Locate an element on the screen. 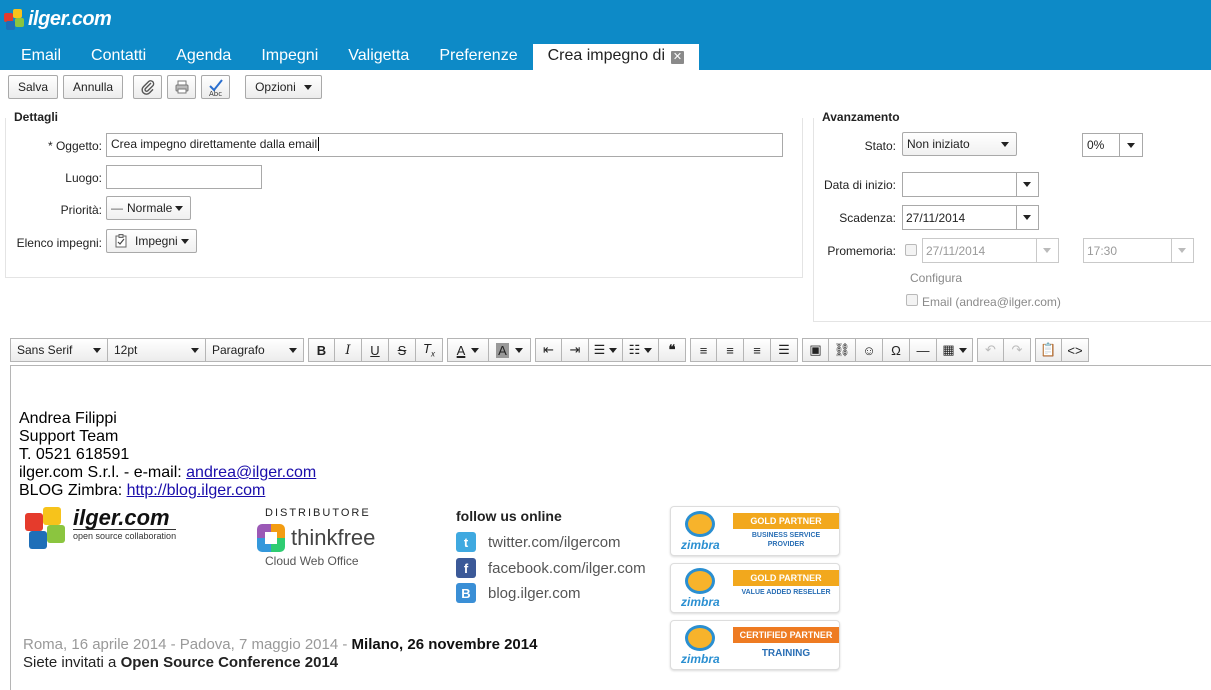  italic-button: I is located at coordinates (348, 350).